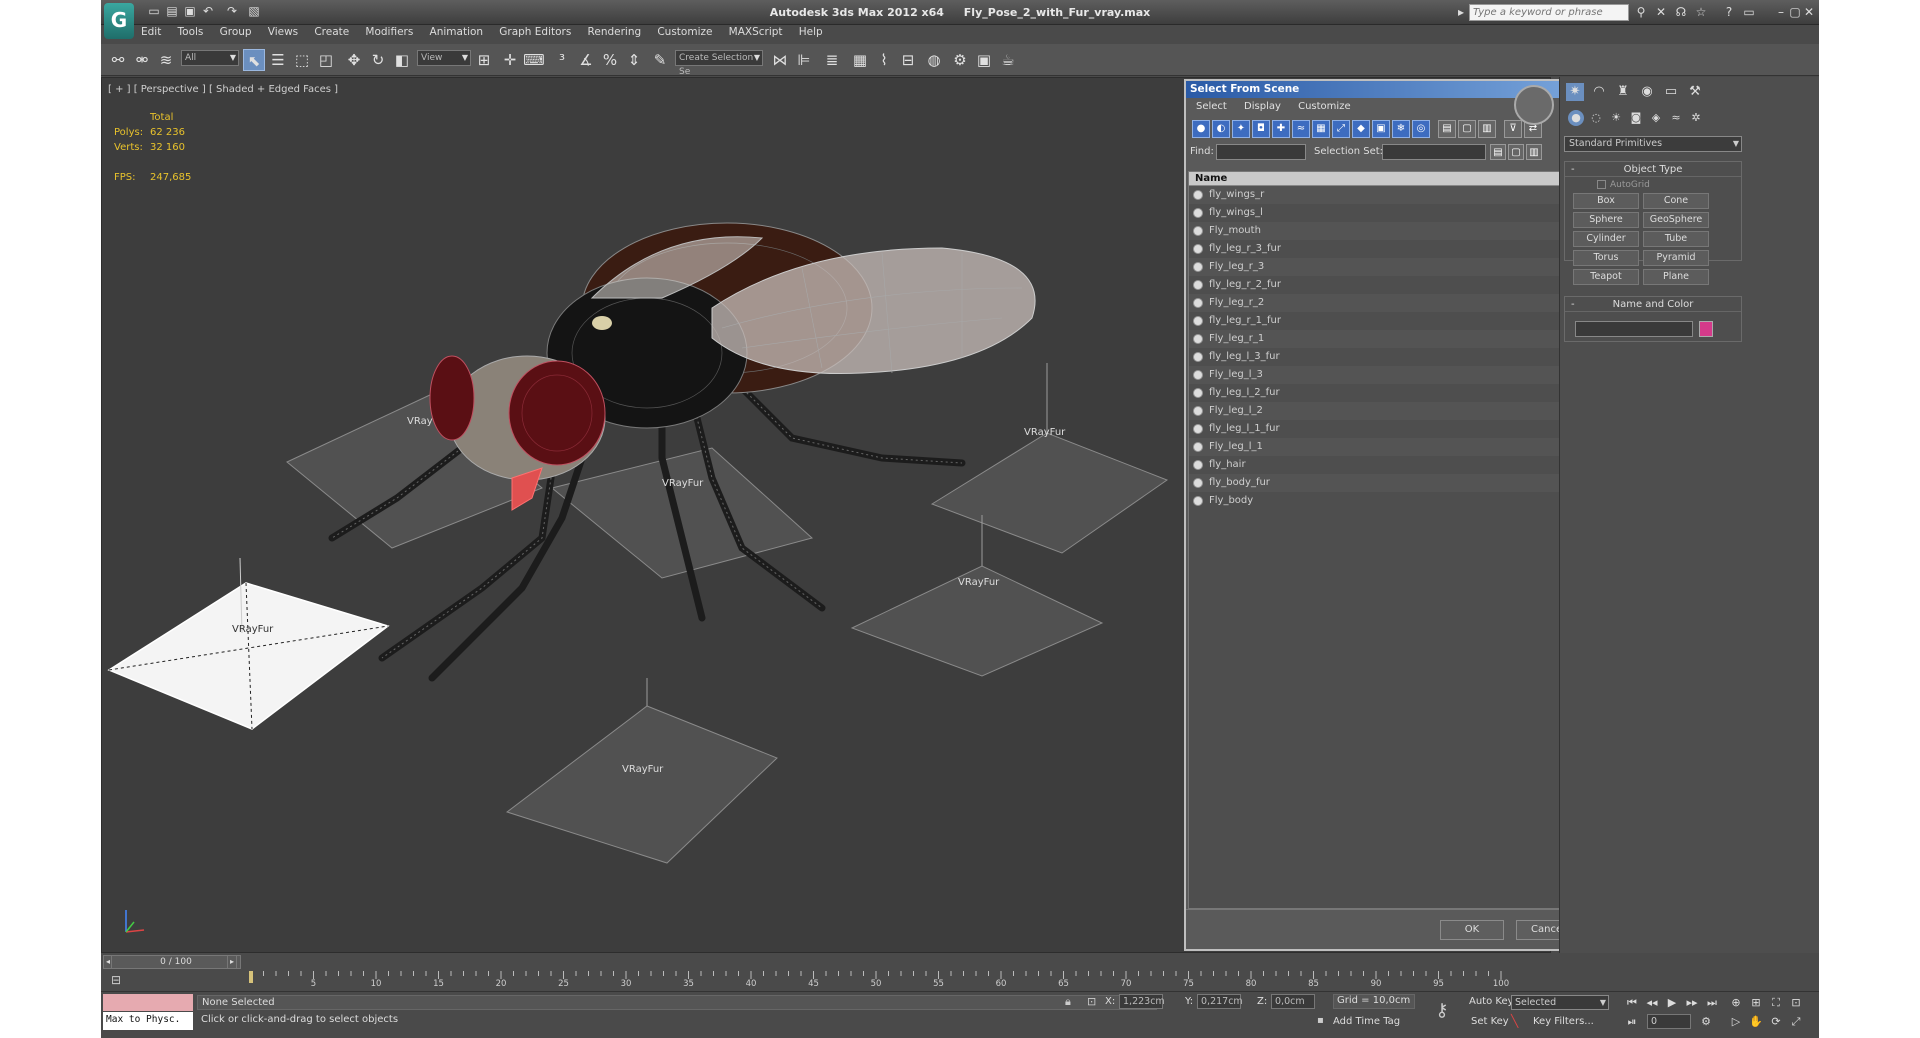 The height and width of the screenshot is (1038, 1920). I want to click on minimize-icon: ▭, so click(1749, 12).